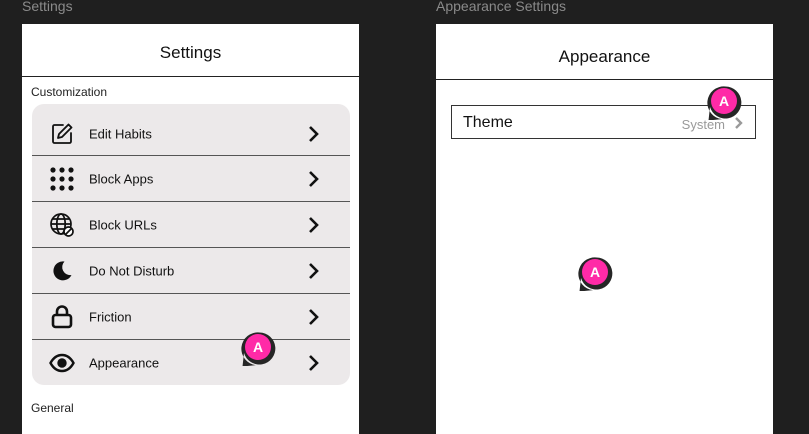  What do you see at coordinates (604, 56) in the screenshot?
I see `page-title: Appearance` at bounding box center [604, 56].